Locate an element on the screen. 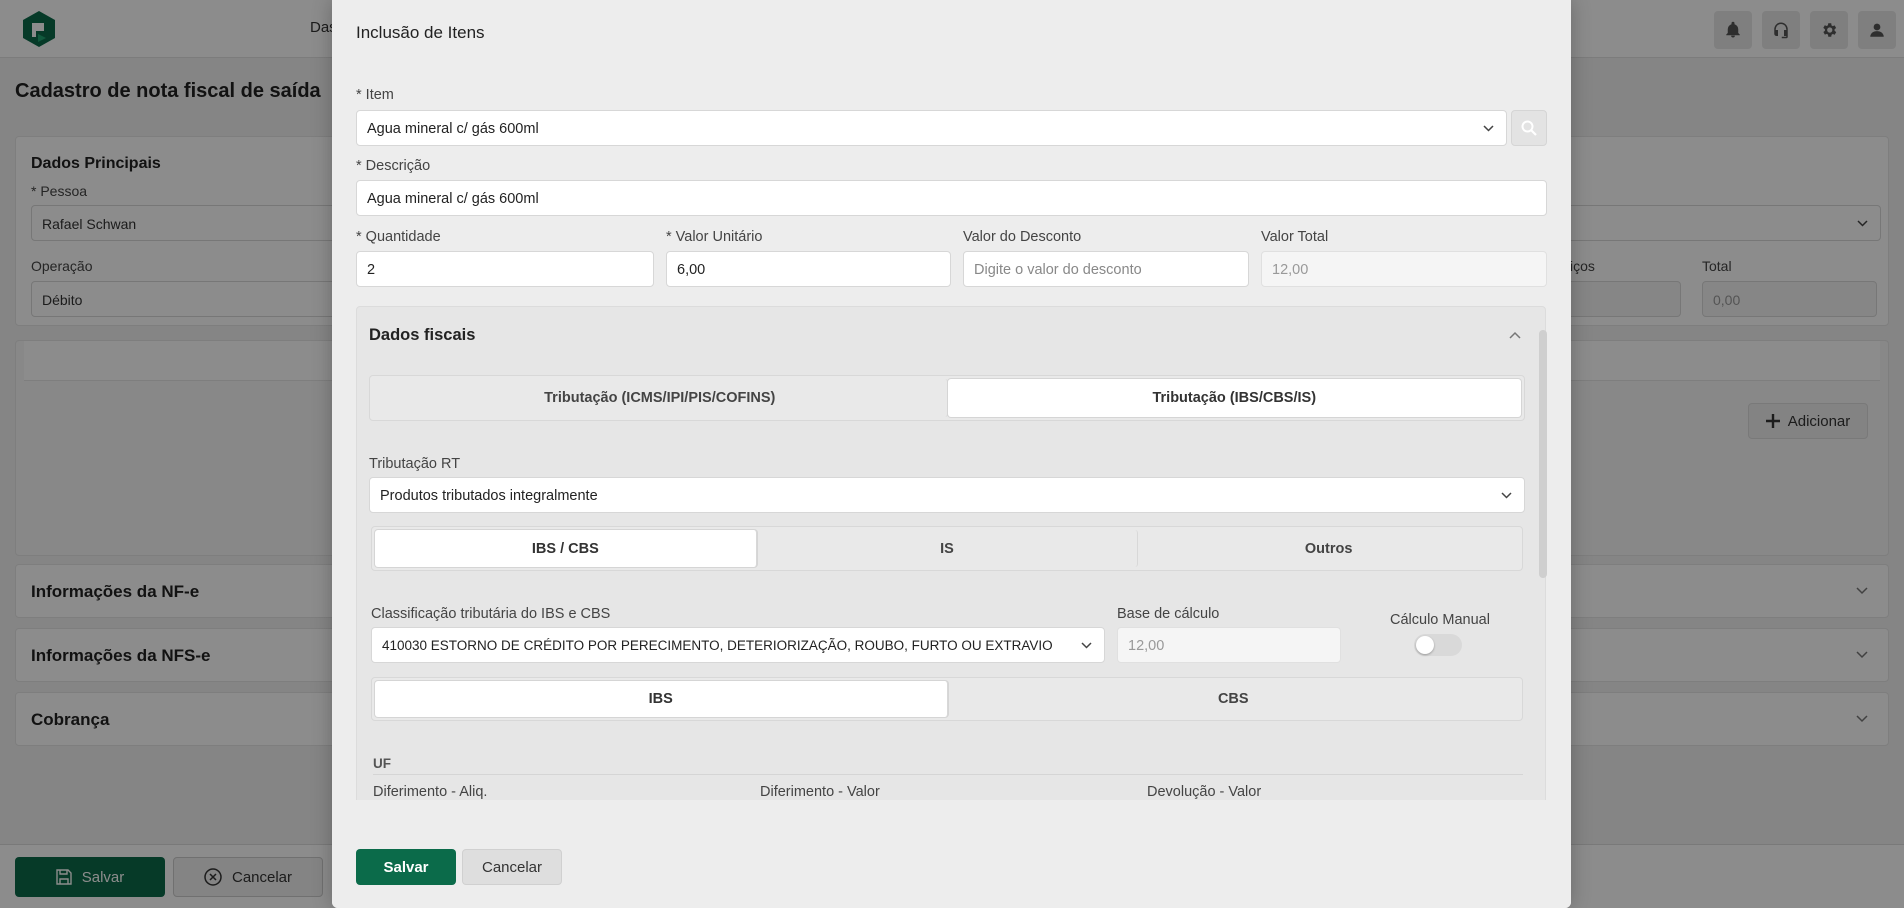  chevron-up-icon is located at coordinates (1515, 335).